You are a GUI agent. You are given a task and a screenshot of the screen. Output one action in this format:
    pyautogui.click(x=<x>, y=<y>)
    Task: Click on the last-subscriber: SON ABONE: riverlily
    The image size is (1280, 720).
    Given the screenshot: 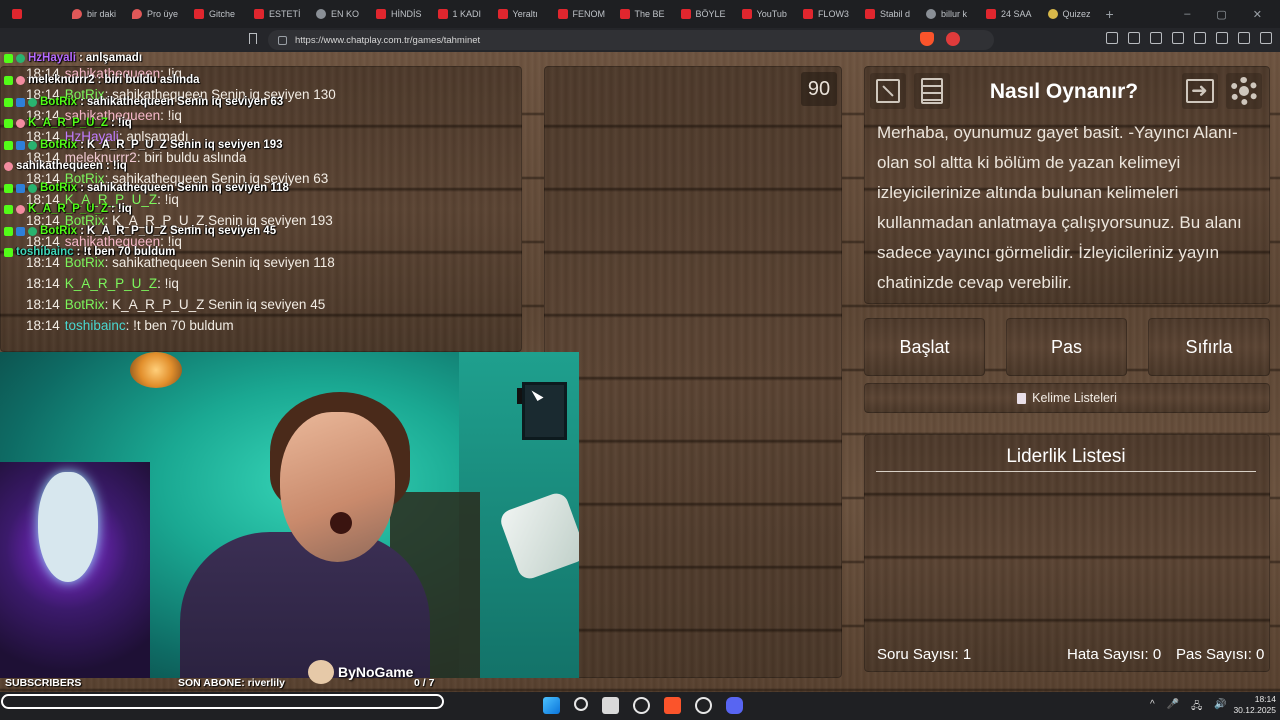 What is the action you would take?
    pyautogui.click(x=231, y=683)
    